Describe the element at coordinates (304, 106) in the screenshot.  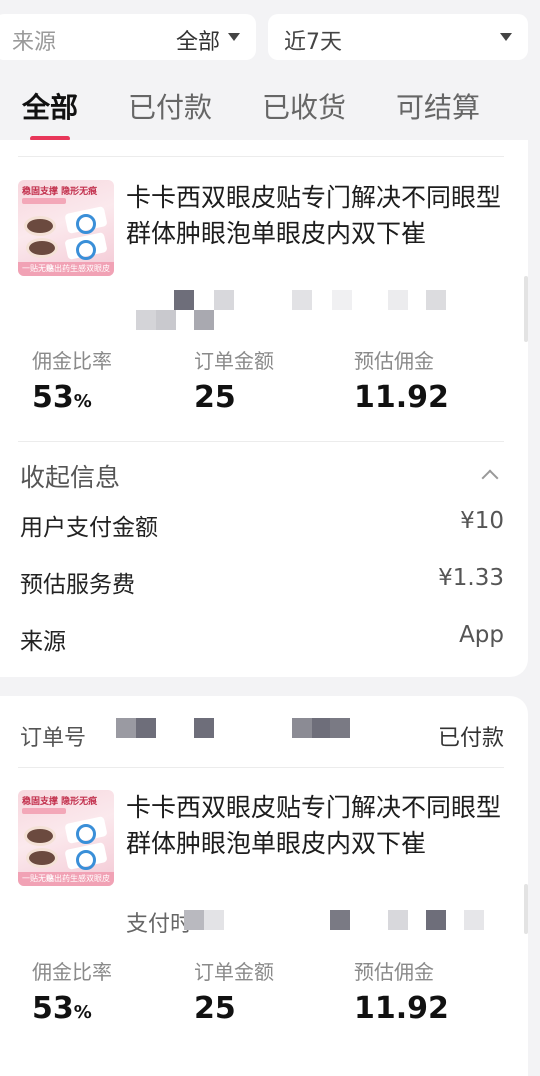
I see `tab-received: 已收货` at that location.